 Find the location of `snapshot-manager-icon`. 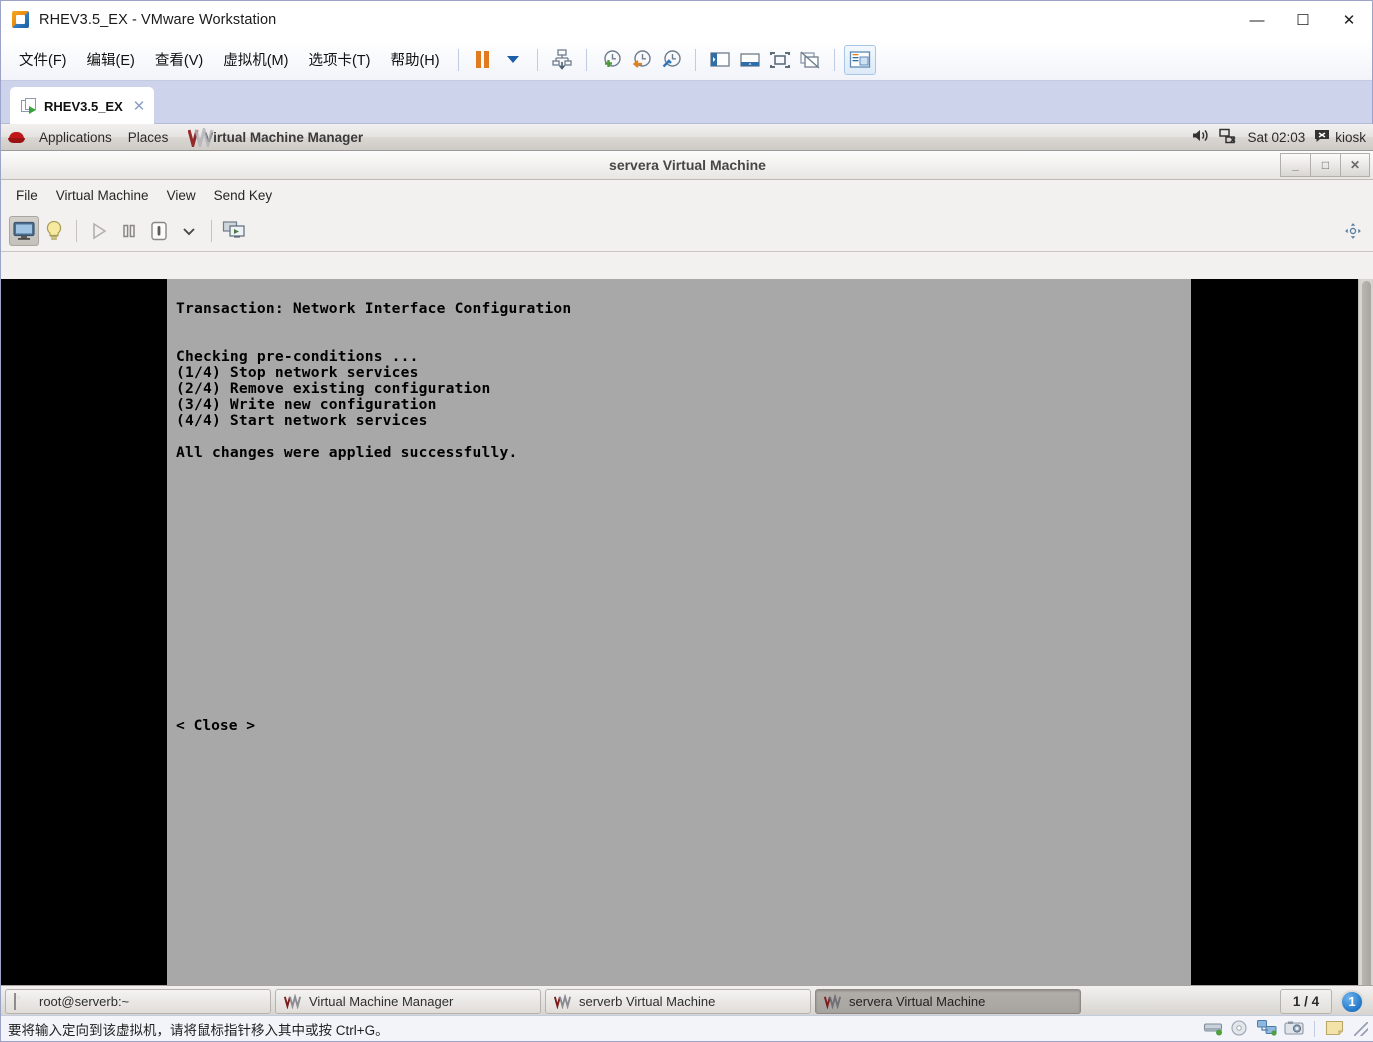

snapshot-manager-icon is located at coordinates (562, 60).